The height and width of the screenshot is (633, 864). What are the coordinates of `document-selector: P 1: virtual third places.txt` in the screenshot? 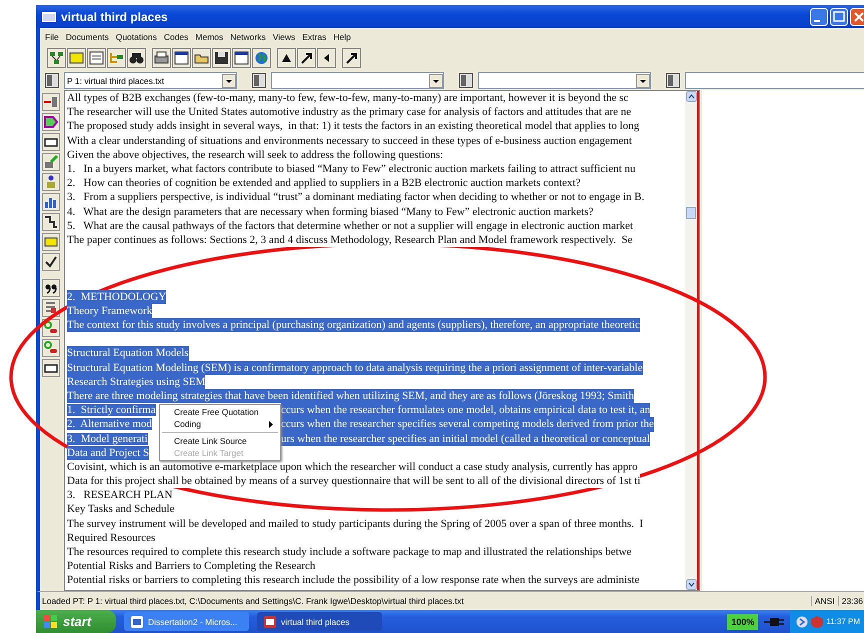 It's located at (150, 80).